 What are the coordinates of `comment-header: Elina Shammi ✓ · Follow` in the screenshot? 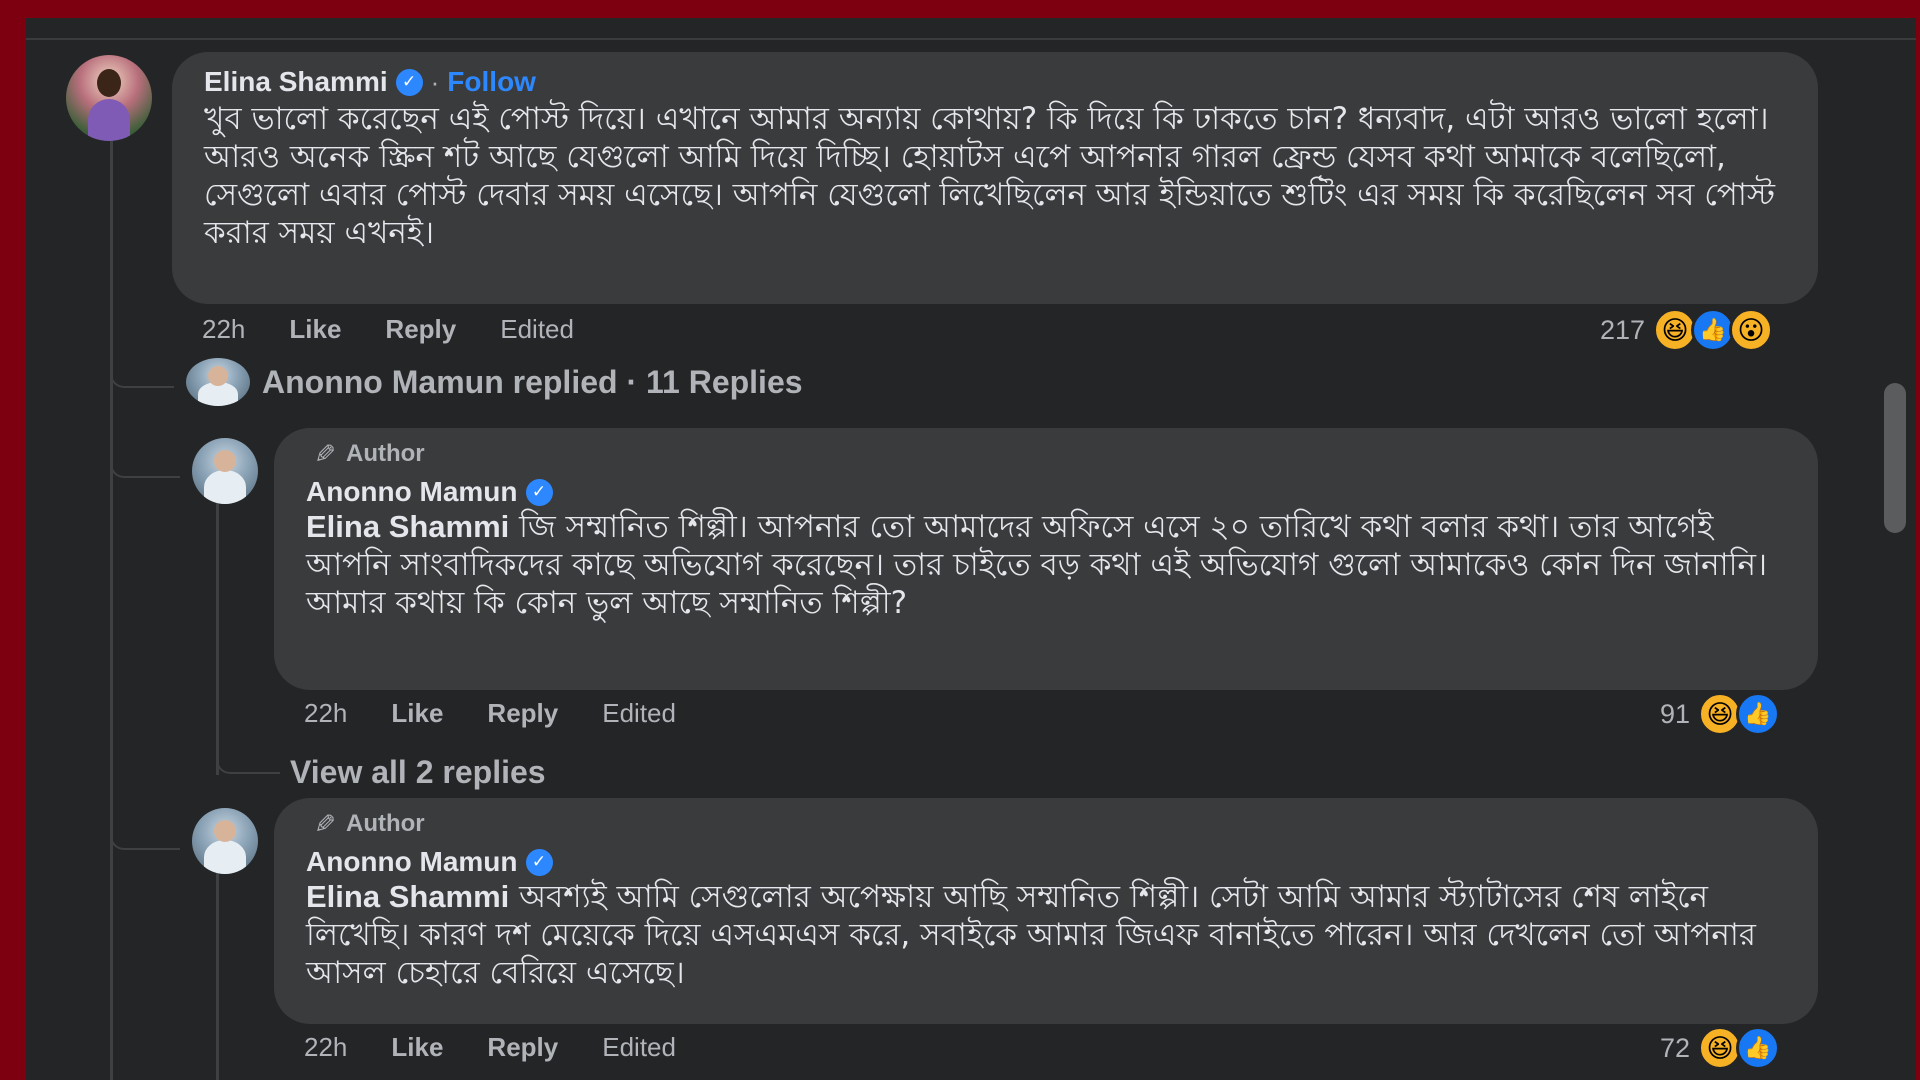 It's located at (370, 82).